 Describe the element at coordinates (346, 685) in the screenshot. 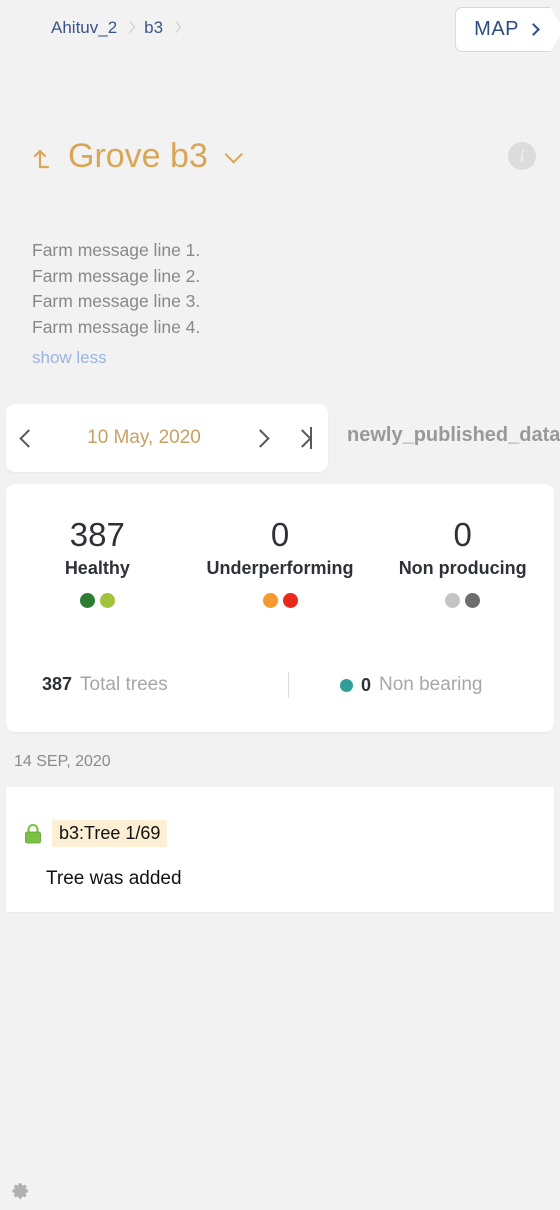

I see `status-dot-teal` at that location.